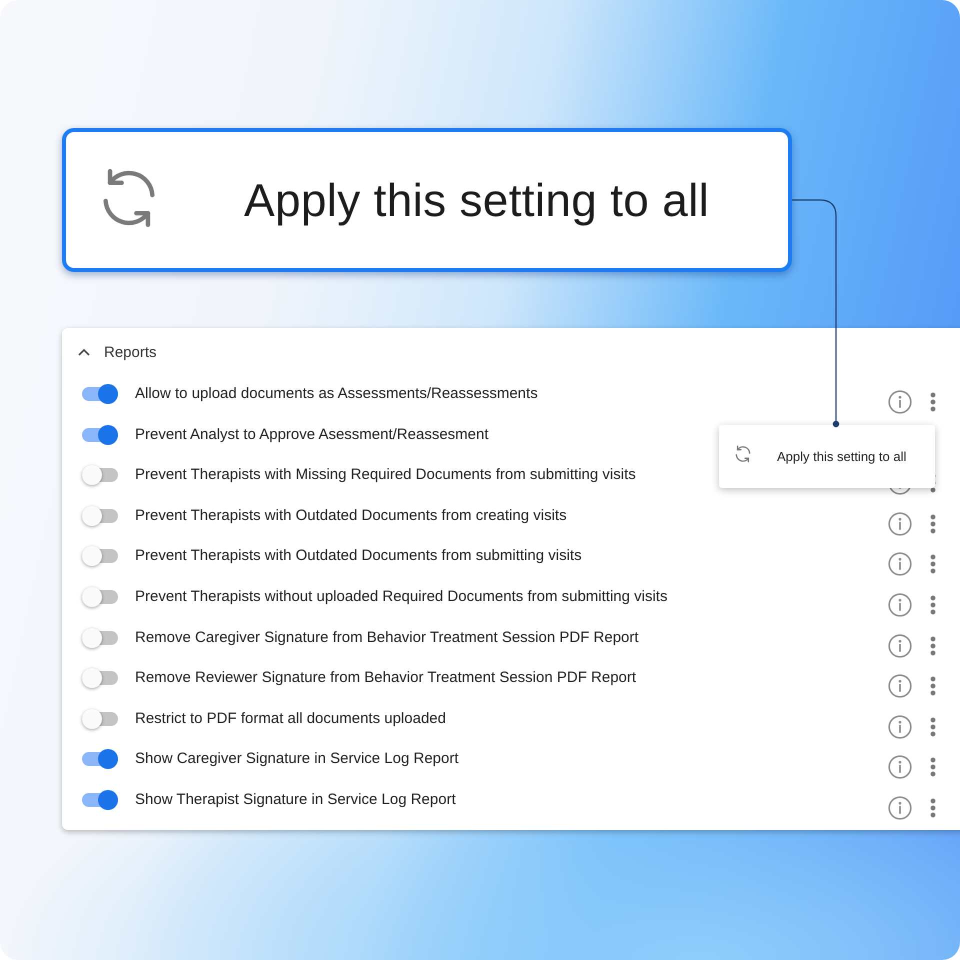  What do you see at coordinates (387, 638) in the screenshot?
I see `setting-label: Remove Caregiver Signature from Behavior Treatment Session PDF Report` at bounding box center [387, 638].